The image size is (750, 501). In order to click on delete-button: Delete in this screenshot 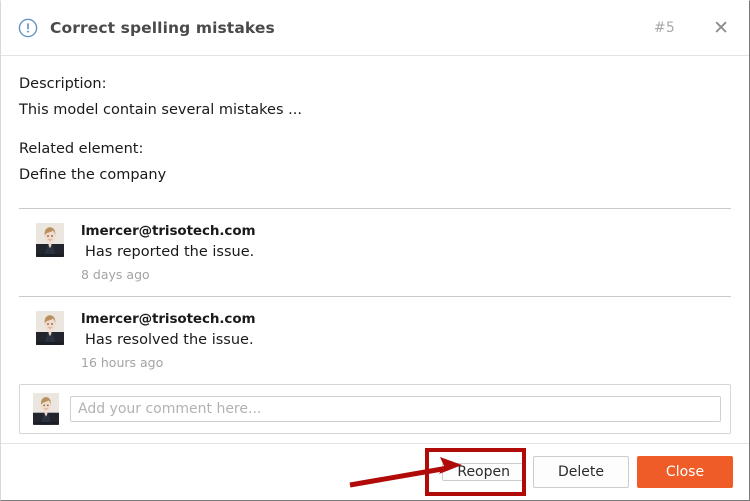, I will do `click(581, 472)`.